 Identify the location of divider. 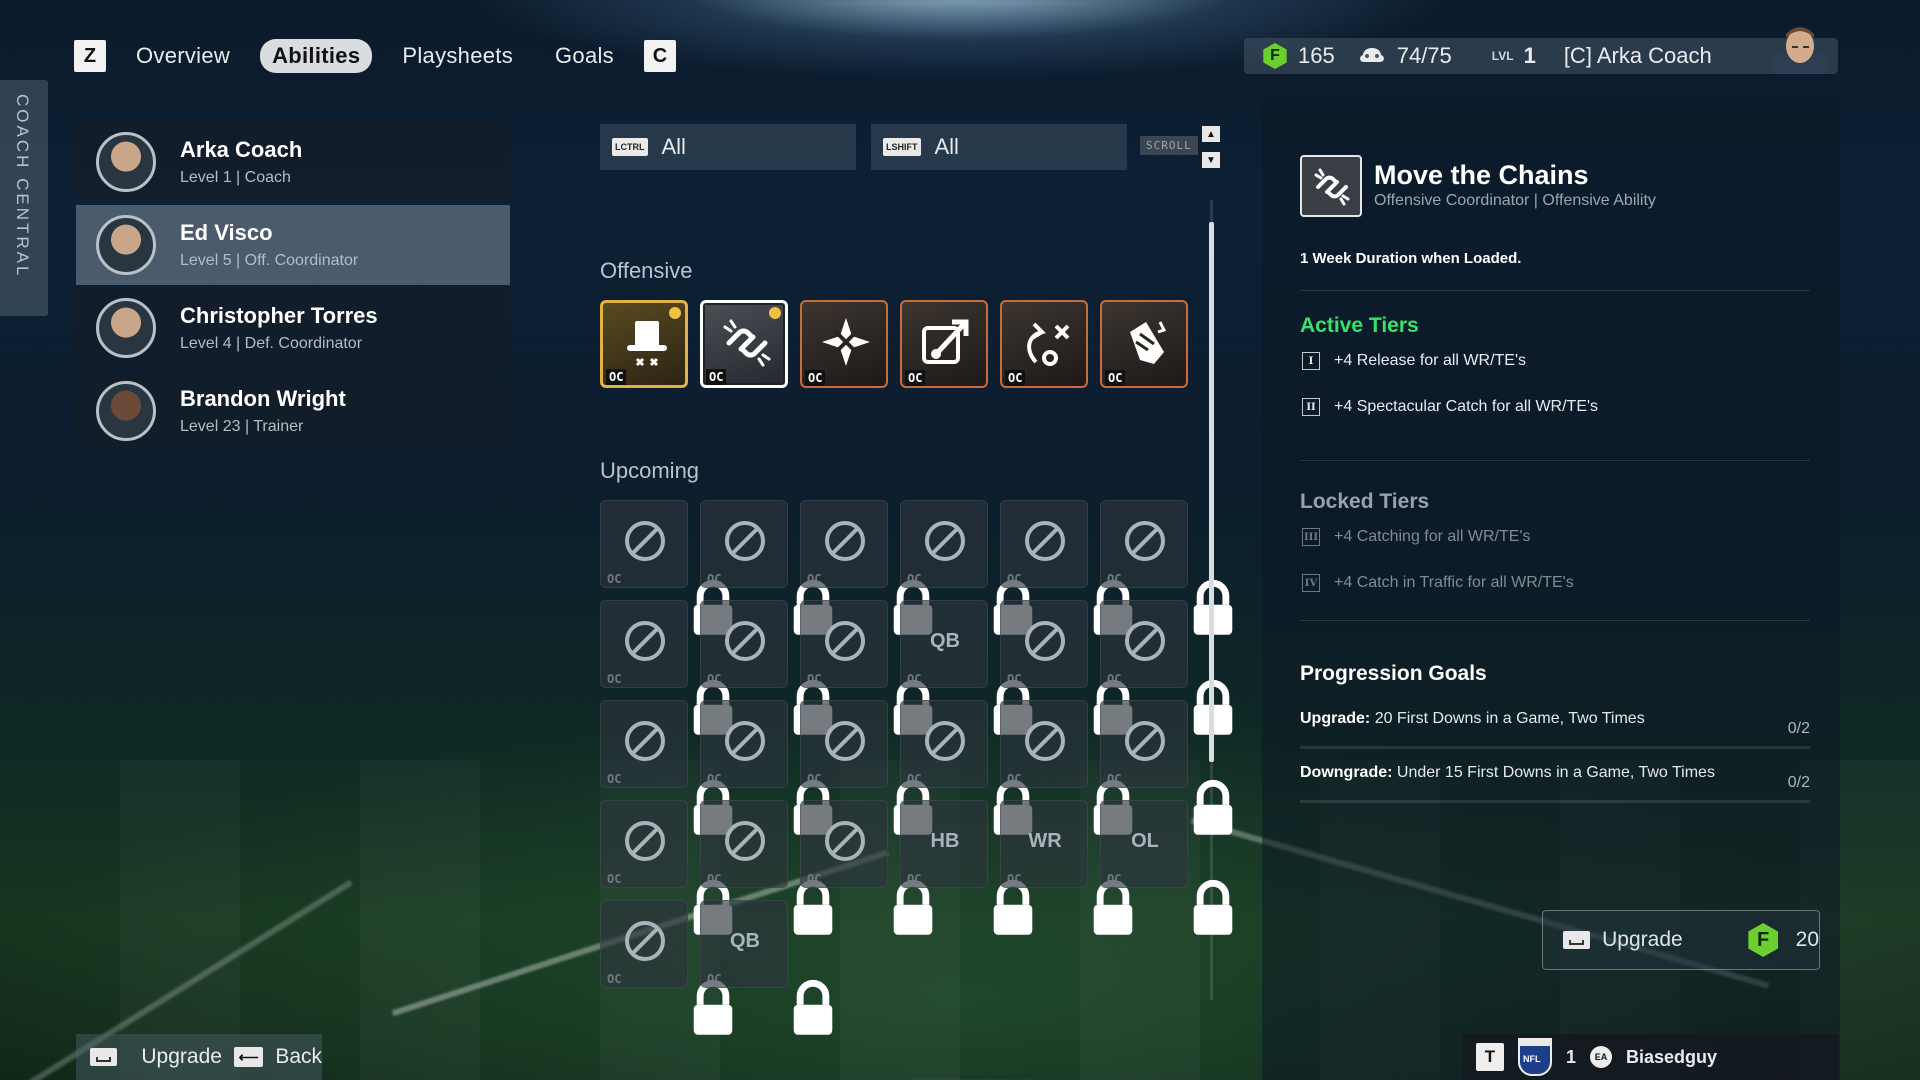
(1555, 620).